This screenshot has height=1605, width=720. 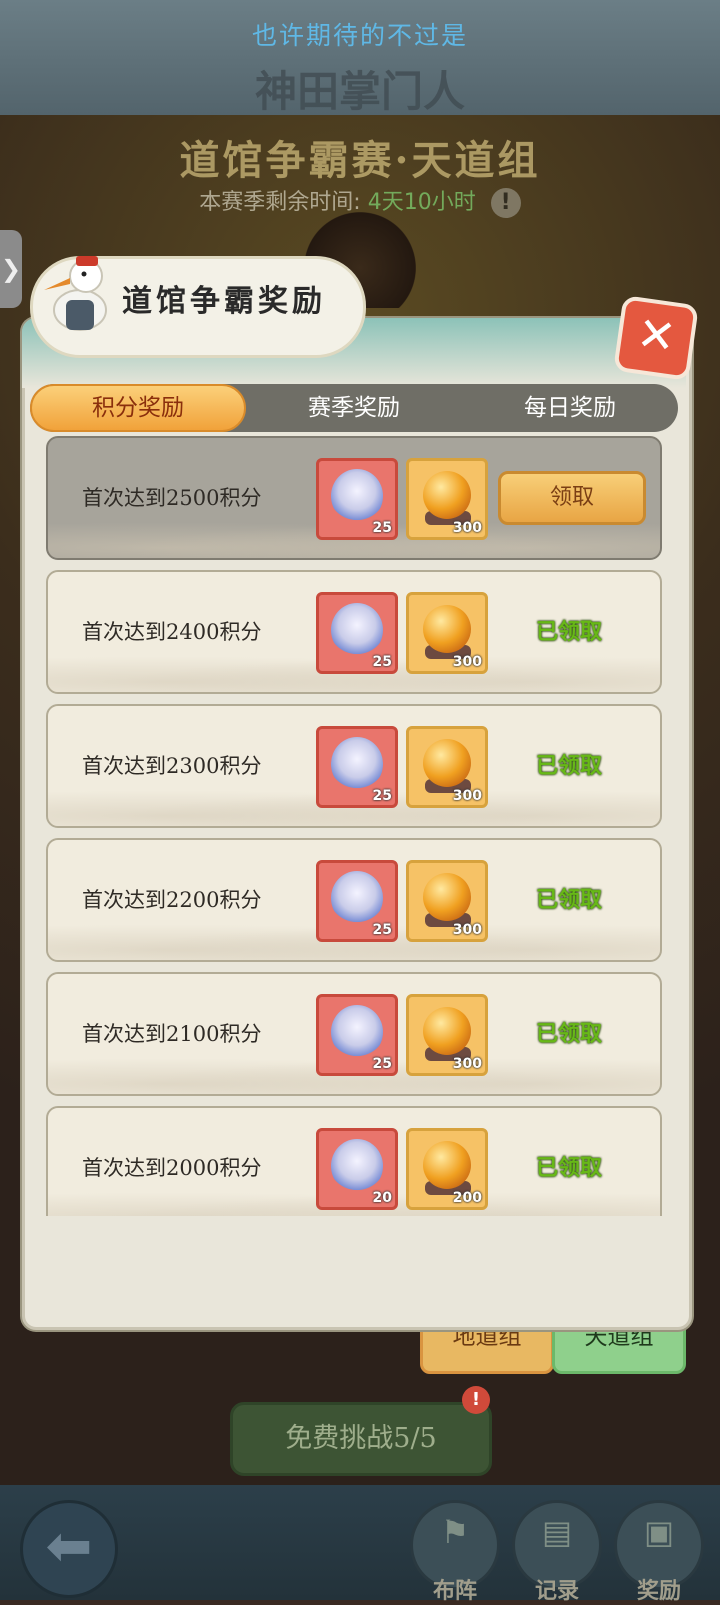 What do you see at coordinates (659, 1532) in the screenshot?
I see `chest-icon: ▣` at bounding box center [659, 1532].